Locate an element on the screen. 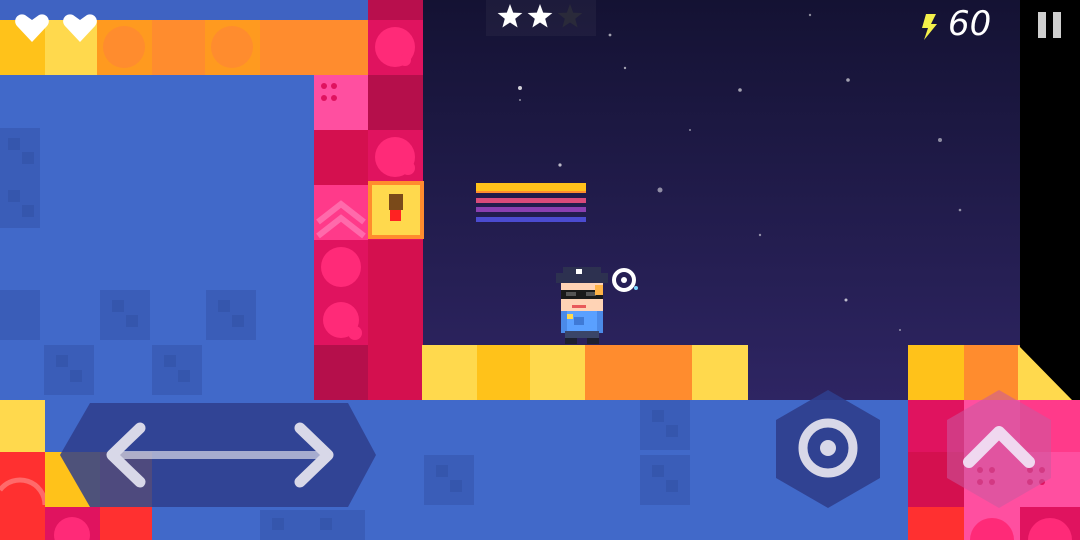 The width and height of the screenshot is (1080, 540). stars-display is located at coordinates (541, 18).